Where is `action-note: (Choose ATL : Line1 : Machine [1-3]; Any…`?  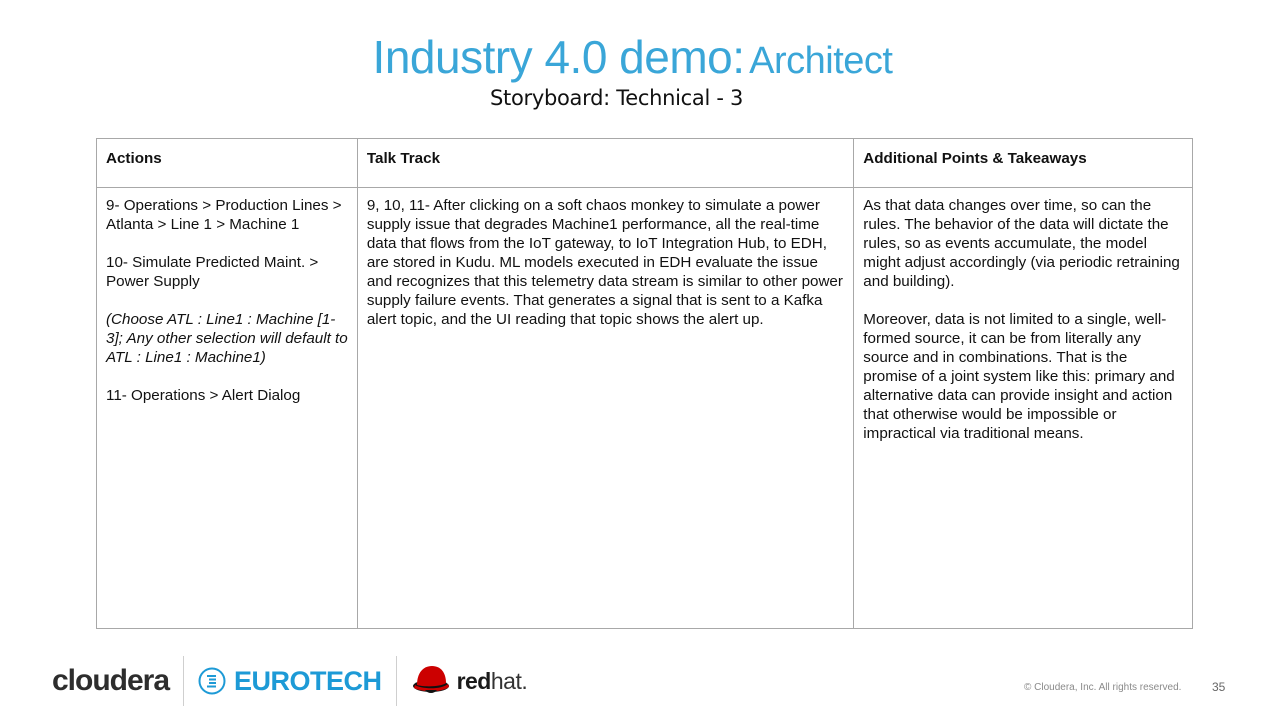
action-note: (Choose ATL : Line1 : Machine [1-3]; Any… is located at coordinates (227, 338).